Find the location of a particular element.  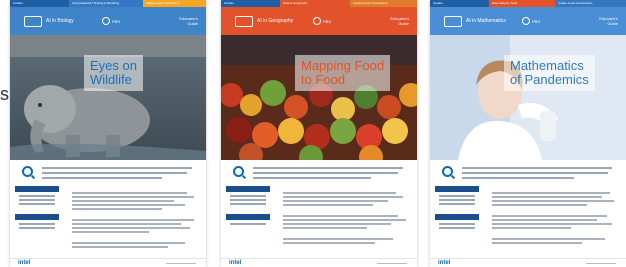

header-band: AI in Geography PBS Educator's Guide is located at coordinates (319, 21).